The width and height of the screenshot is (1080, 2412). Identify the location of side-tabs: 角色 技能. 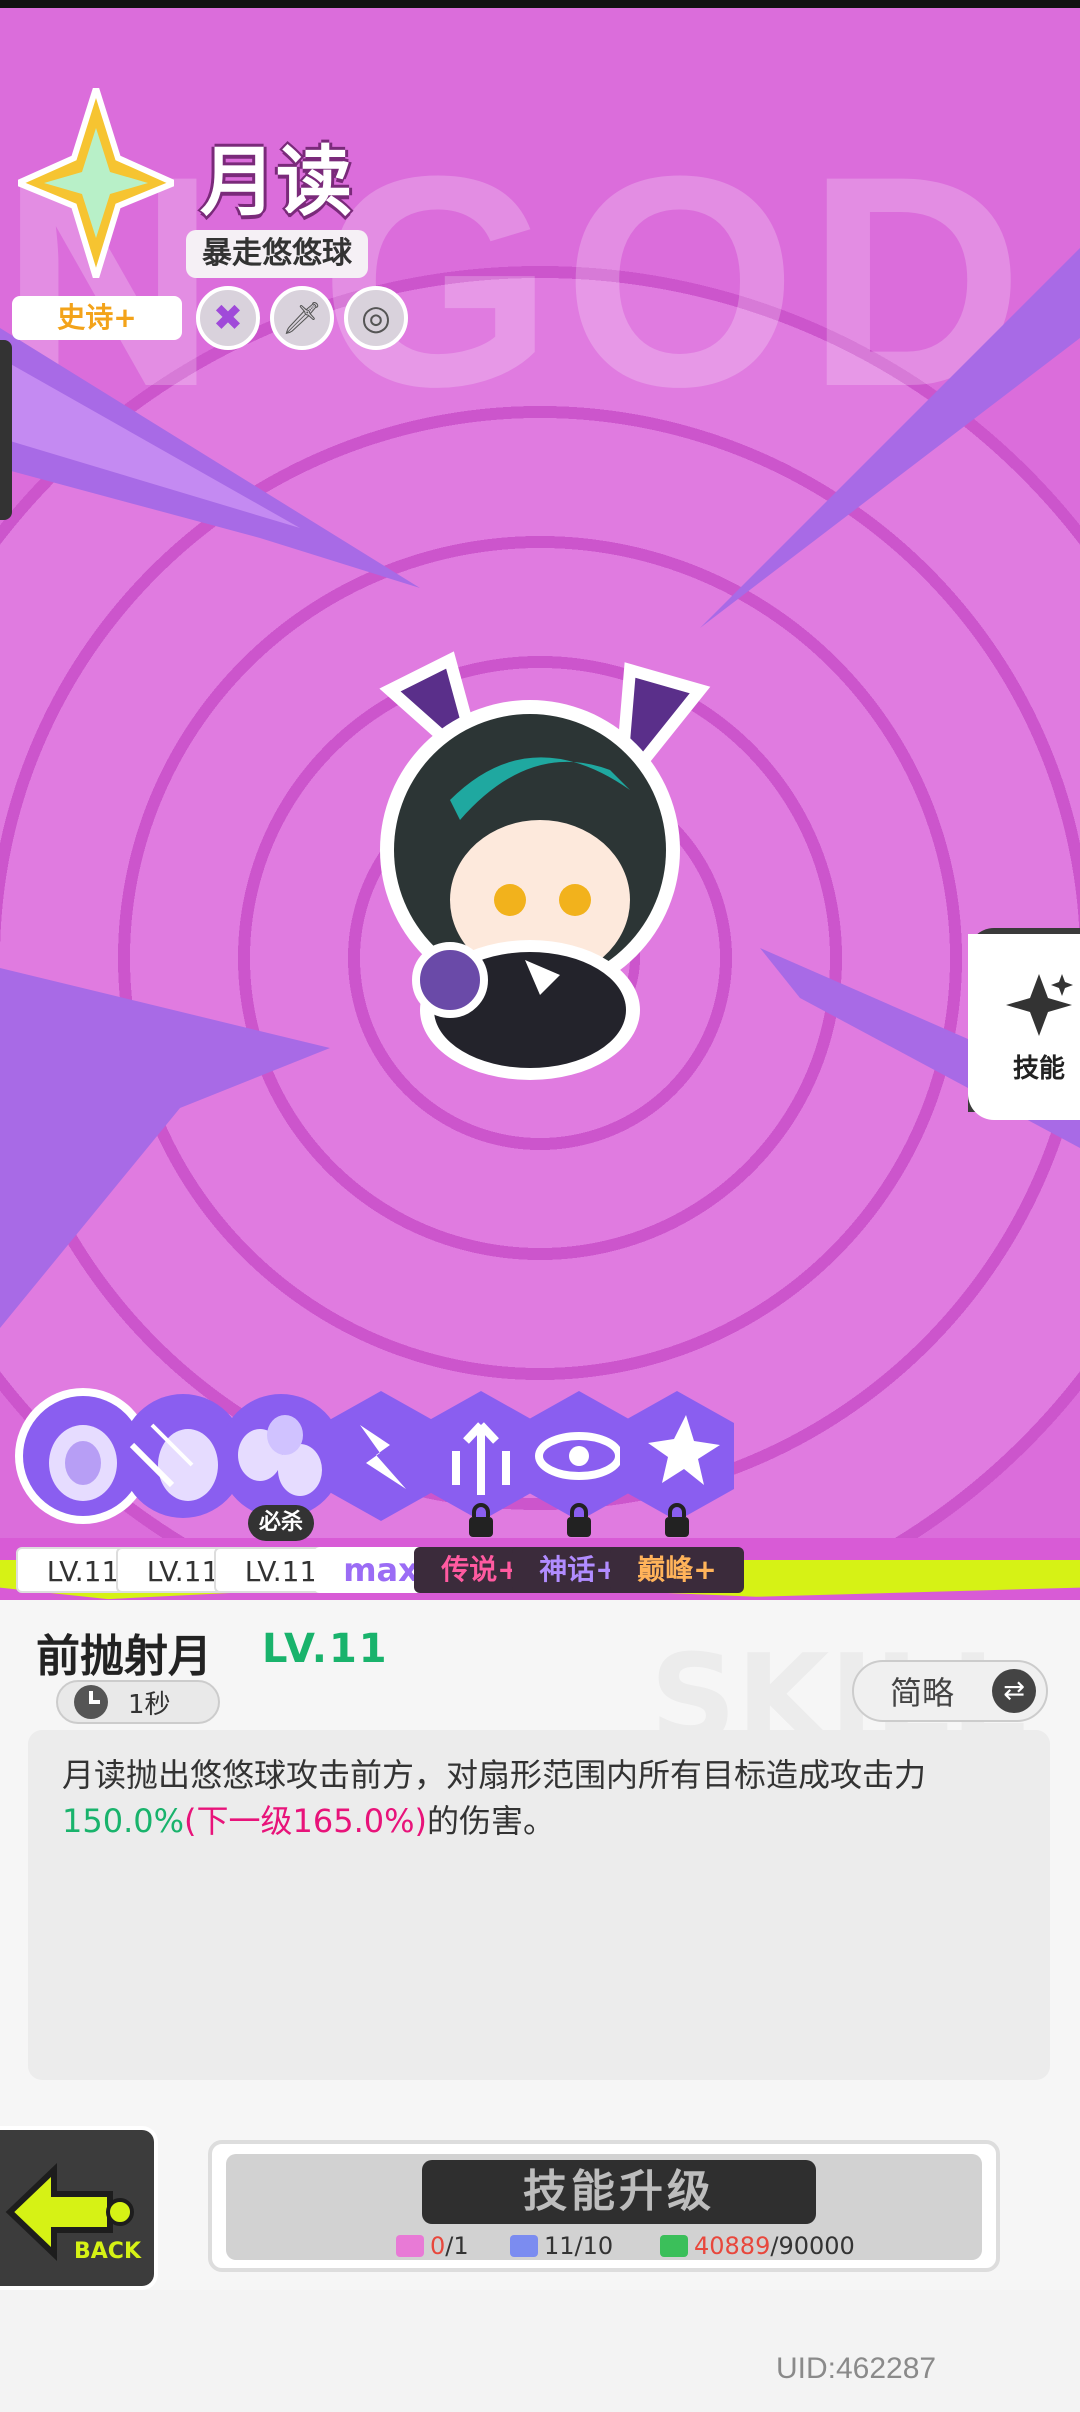
(1024, 1024).